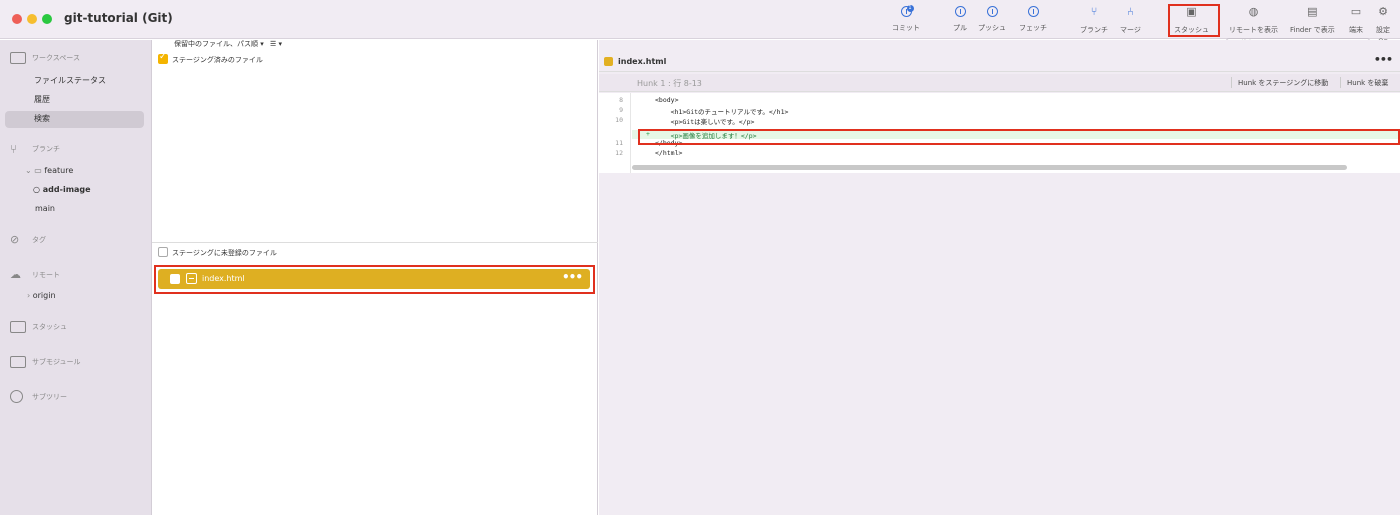 The height and width of the screenshot is (515, 1400). What do you see at coordinates (17, 19) in the screenshot?
I see `close-window-button` at bounding box center [17, 19].